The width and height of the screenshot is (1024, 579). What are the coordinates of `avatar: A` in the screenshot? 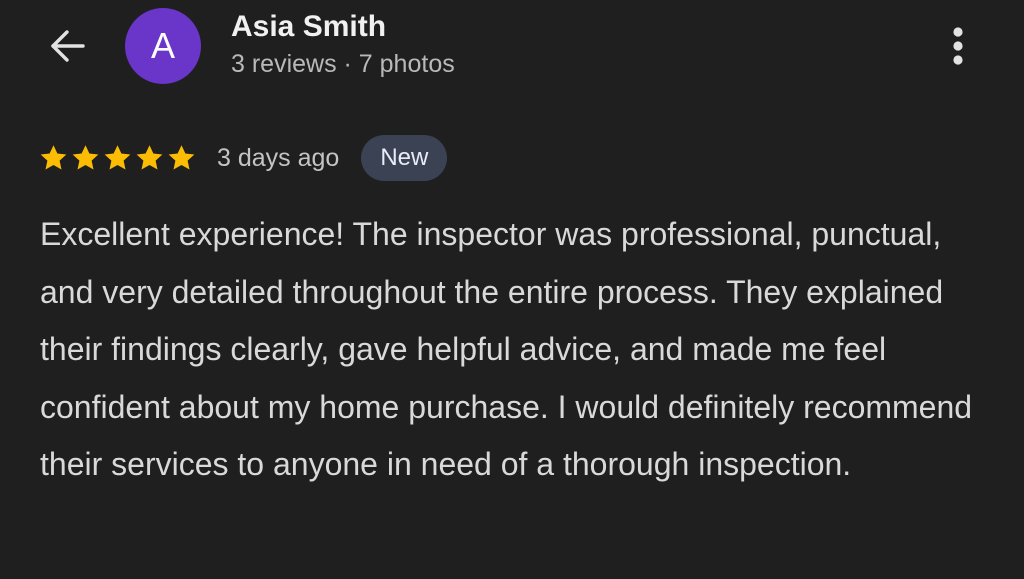 It's located at (163, 46).